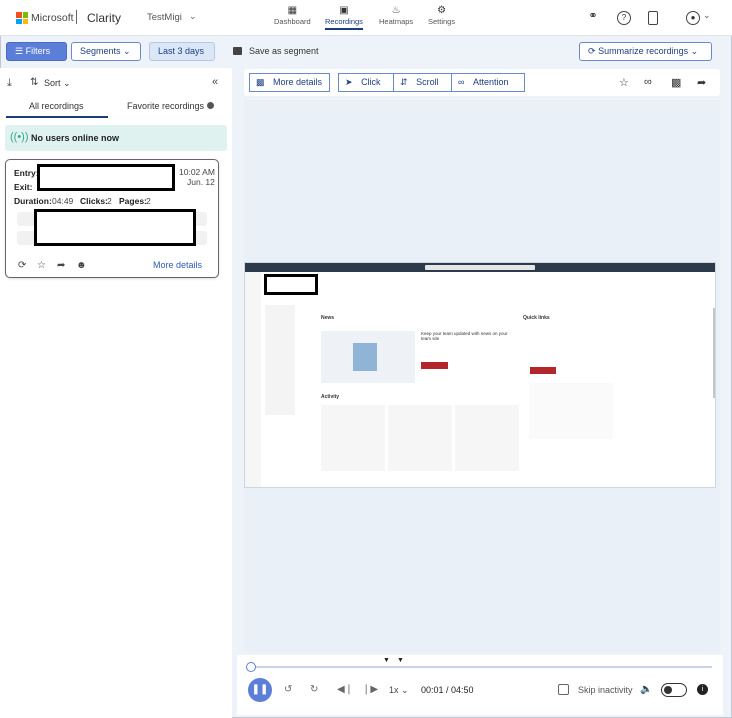 The image size is (732, 718). I want to click on preview-news-title: News, so click(328, 318).